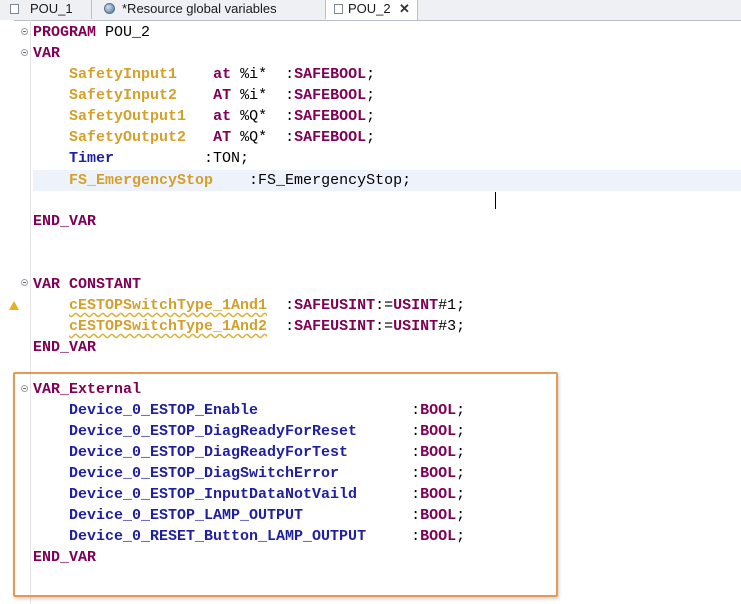 The height and width of the screenshot is (604, 741). I want to click on code-line: Timer :TON;, so click(159, 158).